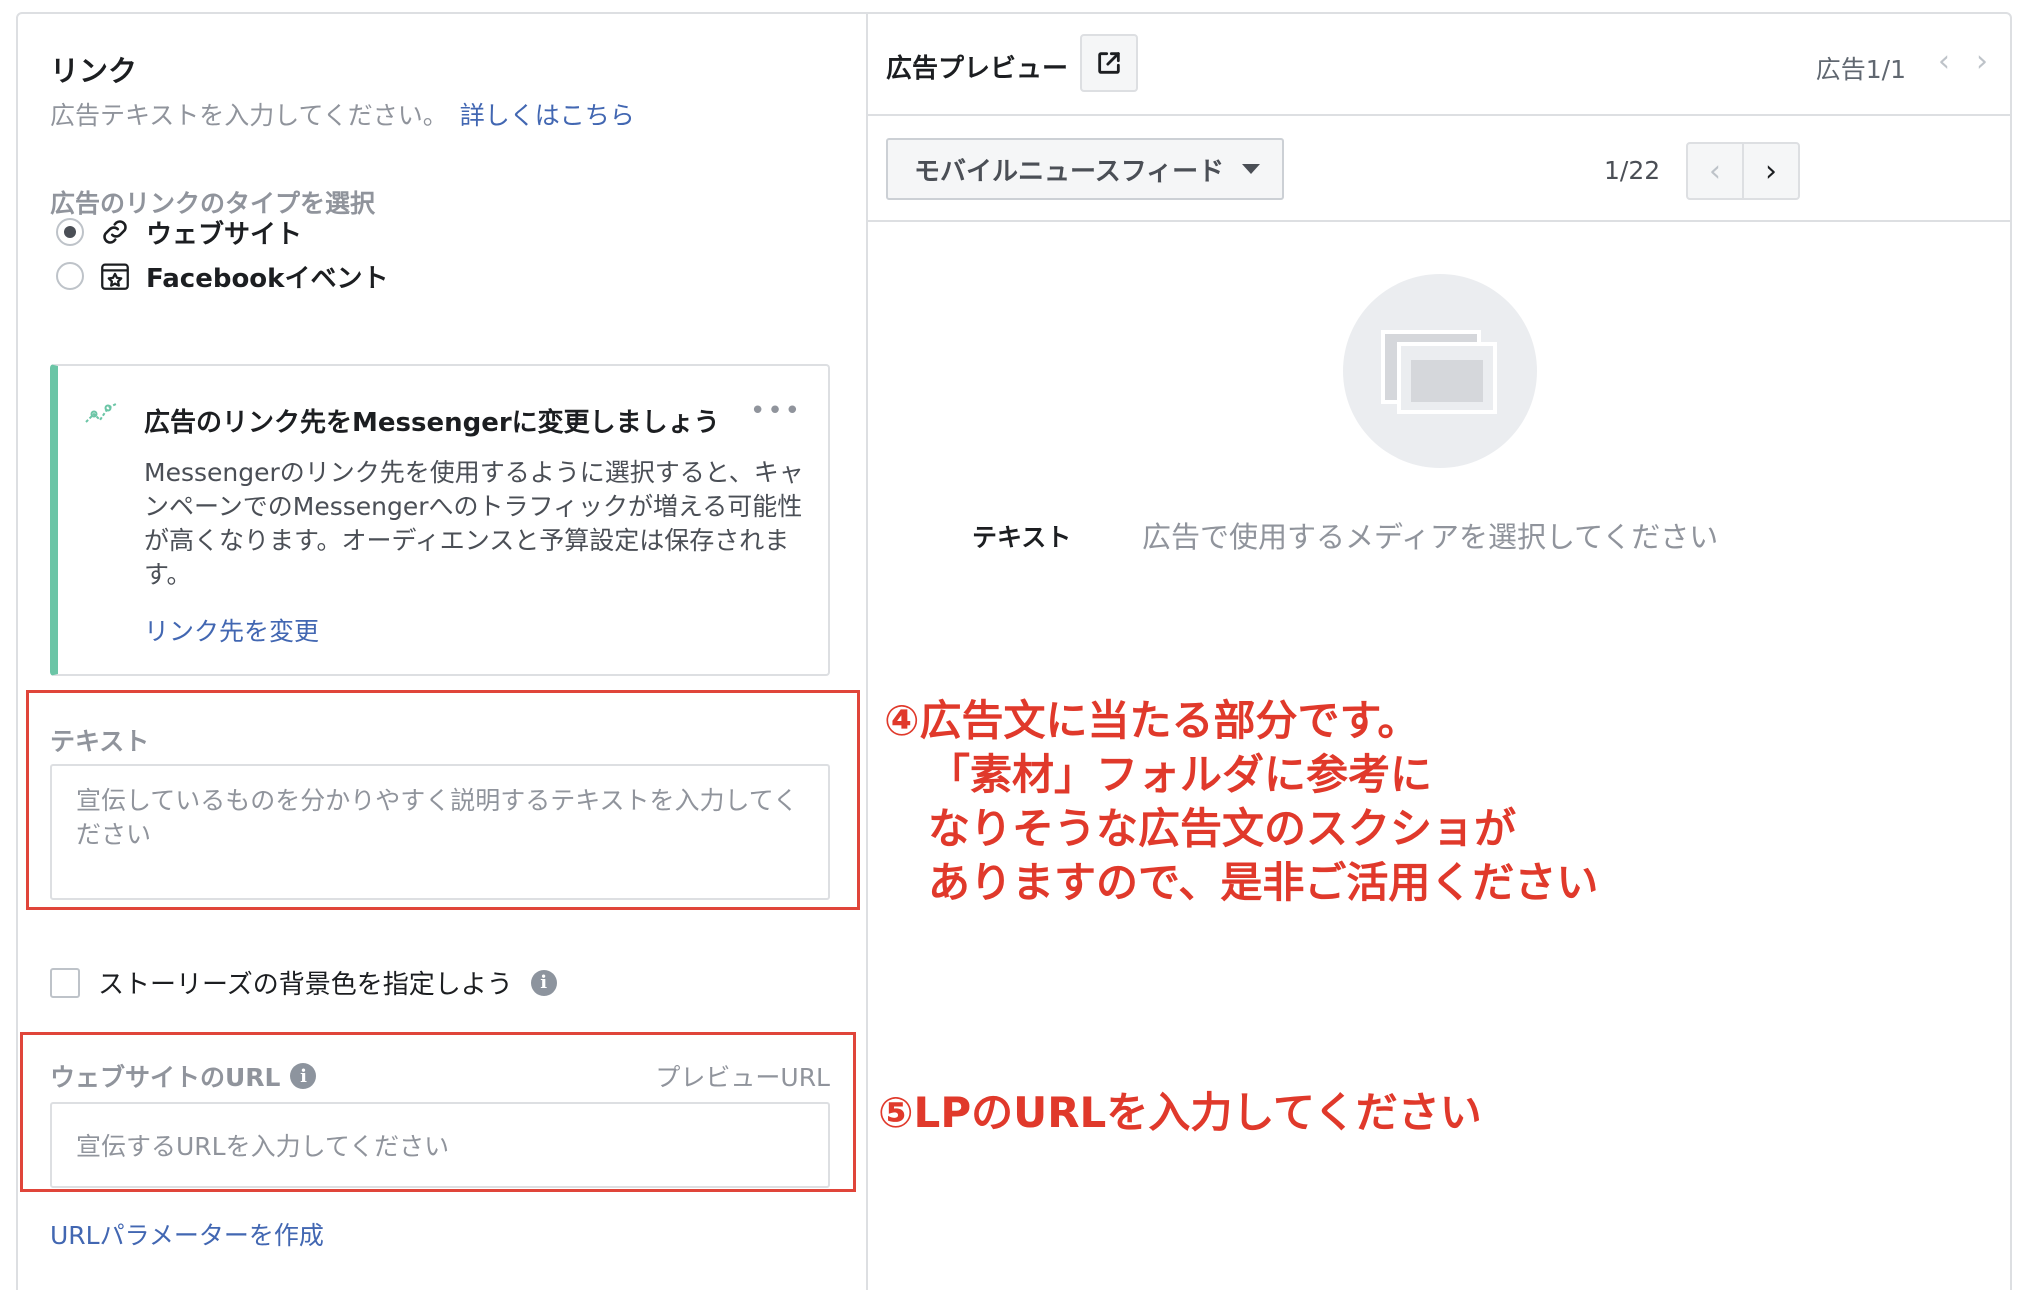  Describe the element at coordinates (1440, 169) in the screenshot. I see `preview-toolbar: モバイルニュースフィード 1/22 ‹ ›` at that location.